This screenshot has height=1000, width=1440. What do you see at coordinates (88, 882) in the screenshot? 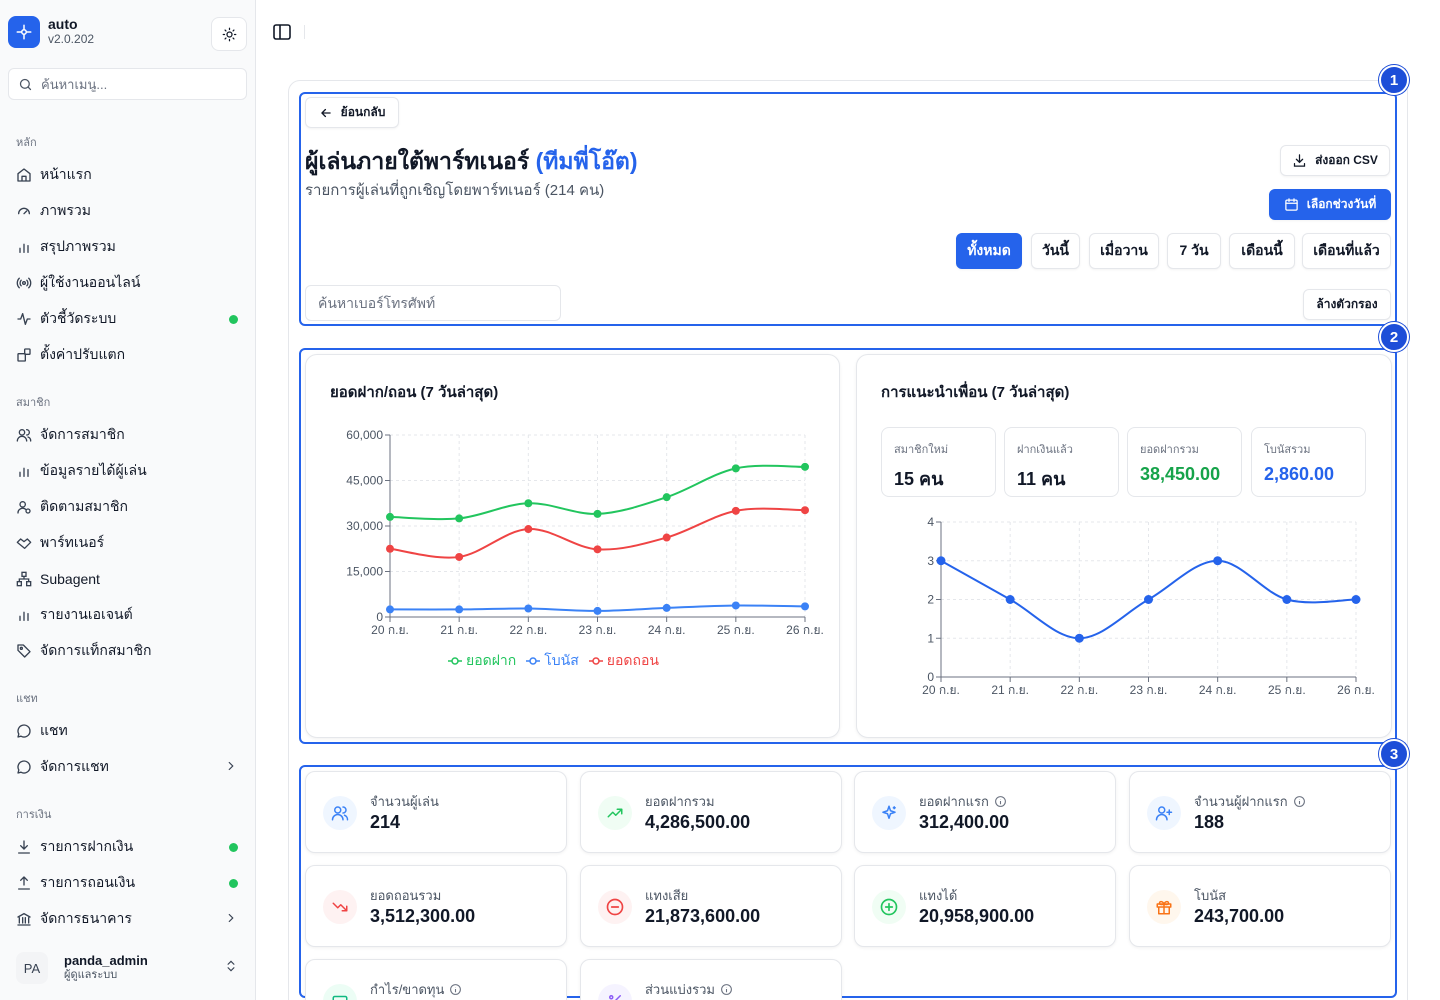
I see `nav-label: รายการถอนเงิน` at bounding box center [88, 882].